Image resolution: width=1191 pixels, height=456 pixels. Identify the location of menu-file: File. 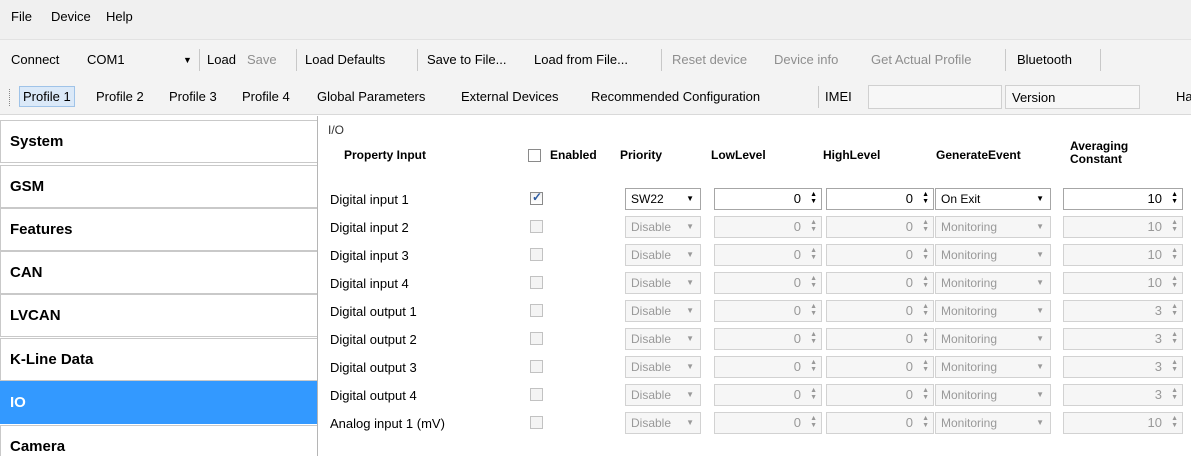
(21, 16).